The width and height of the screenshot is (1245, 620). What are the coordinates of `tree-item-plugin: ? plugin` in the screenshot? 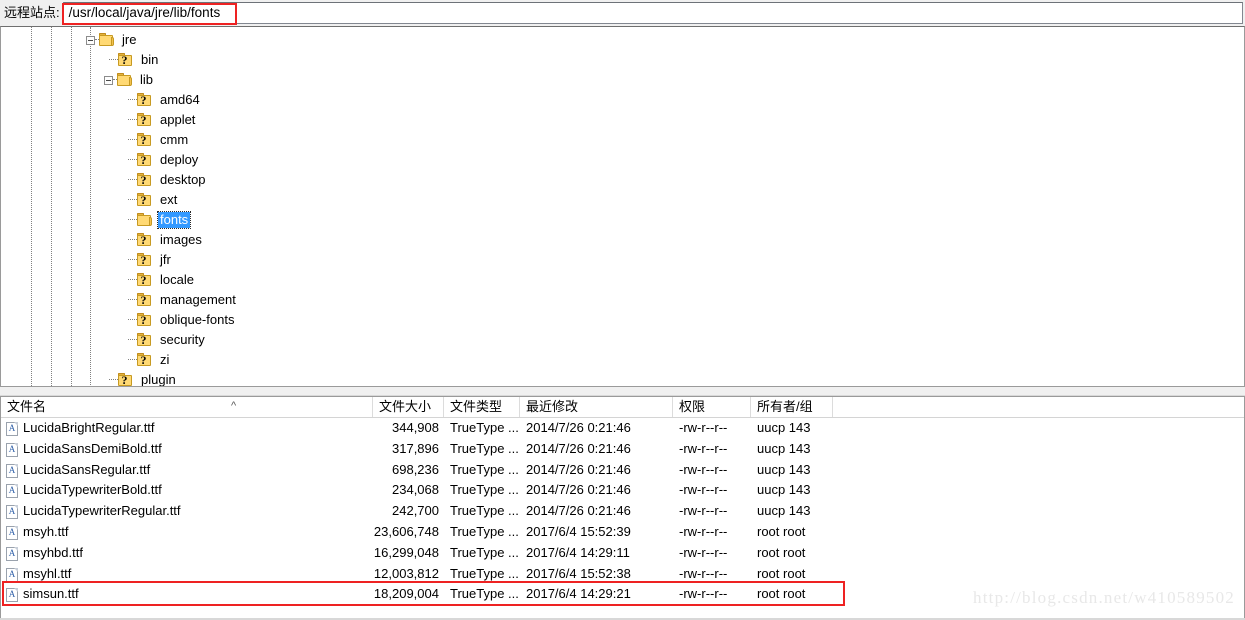 It's located at (622, 378).